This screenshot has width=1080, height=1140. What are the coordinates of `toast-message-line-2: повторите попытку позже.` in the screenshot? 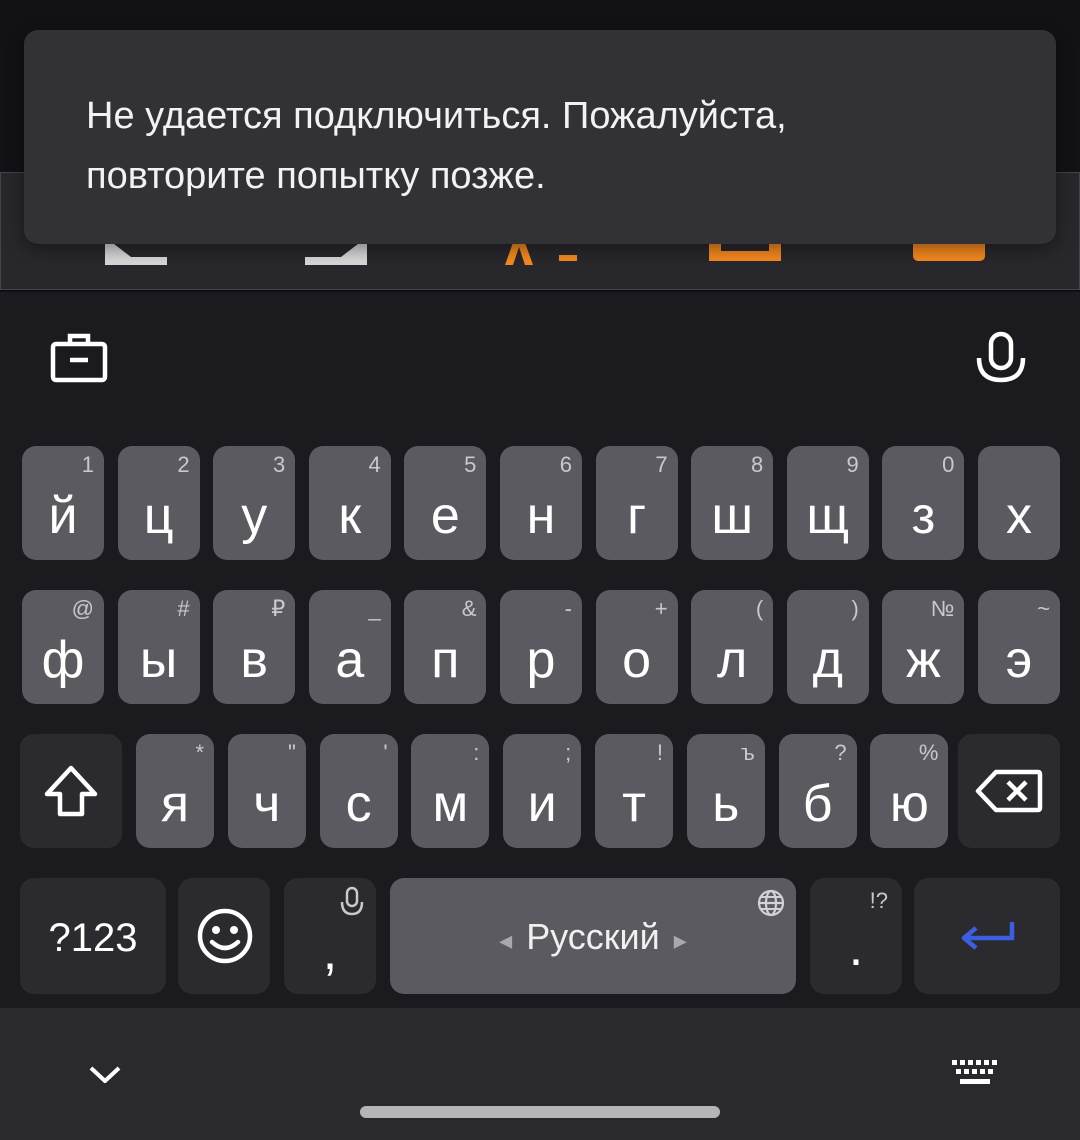 It's located at (316, 176).